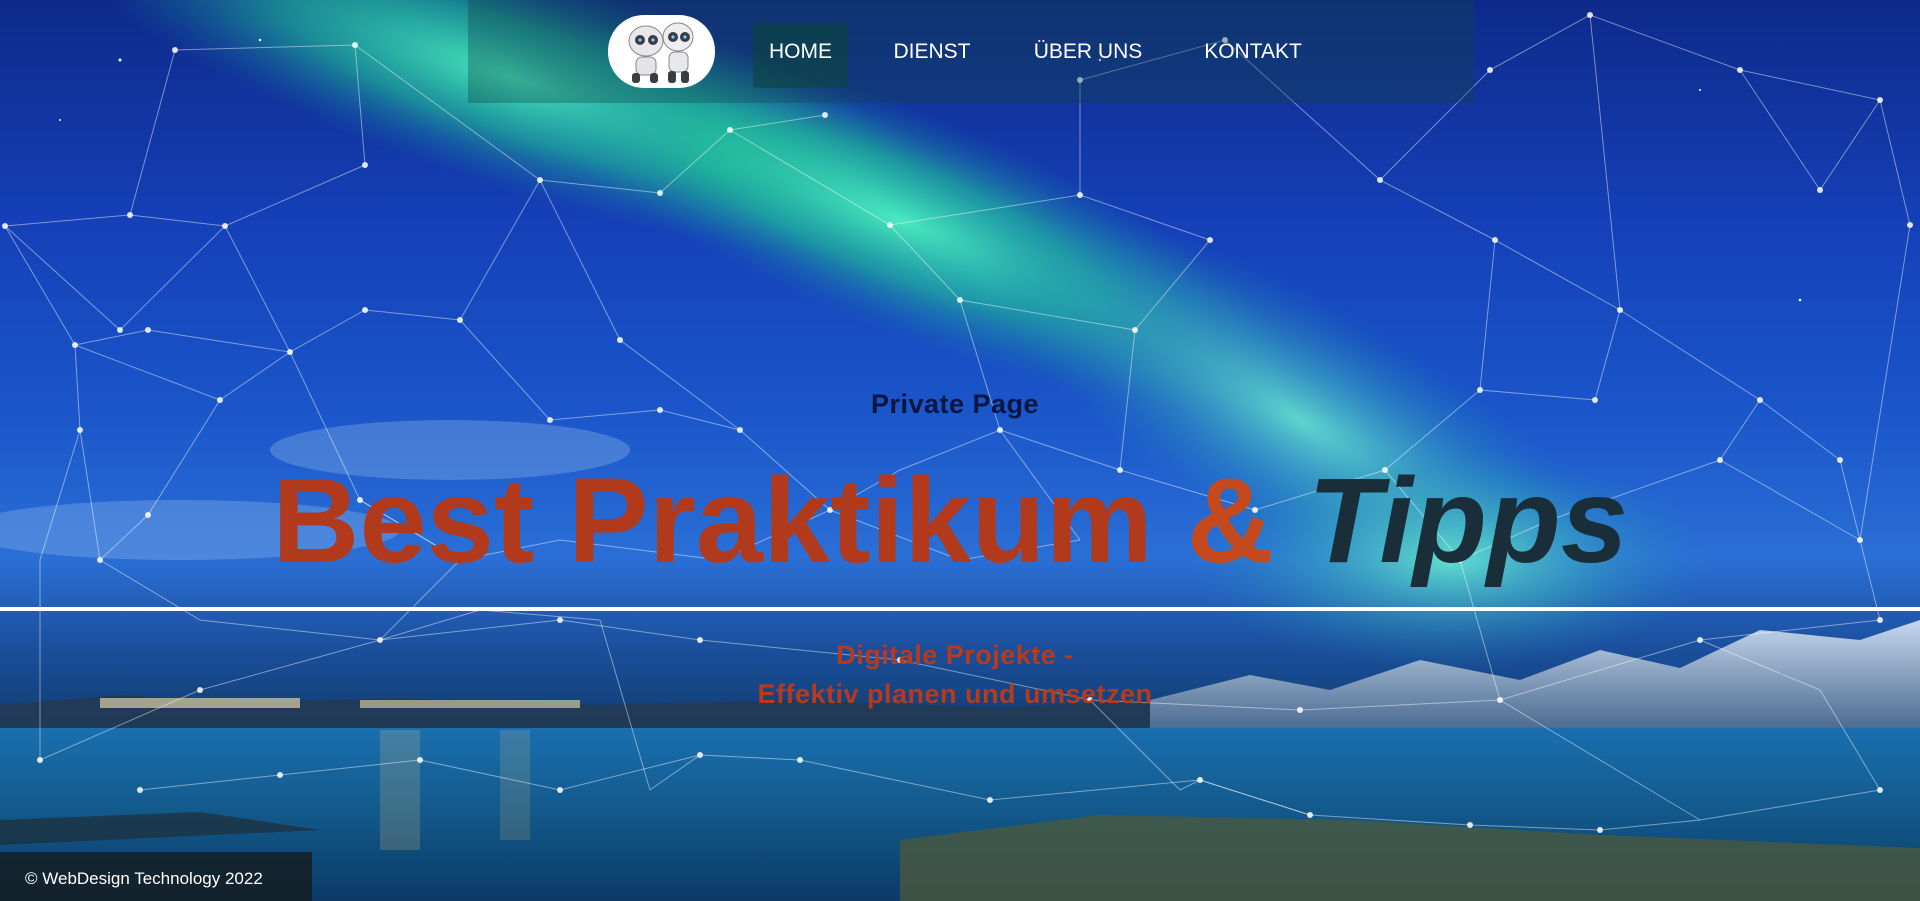 This screenshot has height=901, width=1920. I want to click on footer-copyright: © WebDesign Technology 2022, so click(156, 876).